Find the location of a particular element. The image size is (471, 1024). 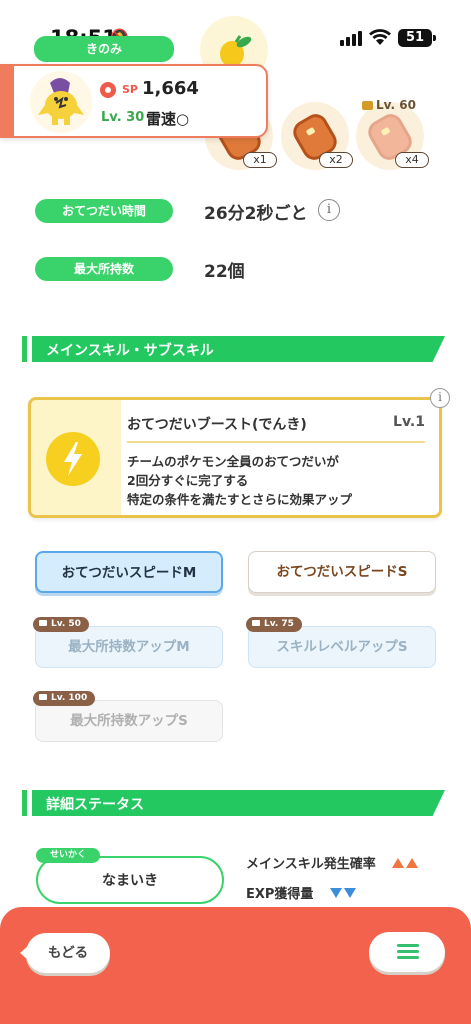

ingredient-multiplier: x4 is located at coordinates (412, 160).